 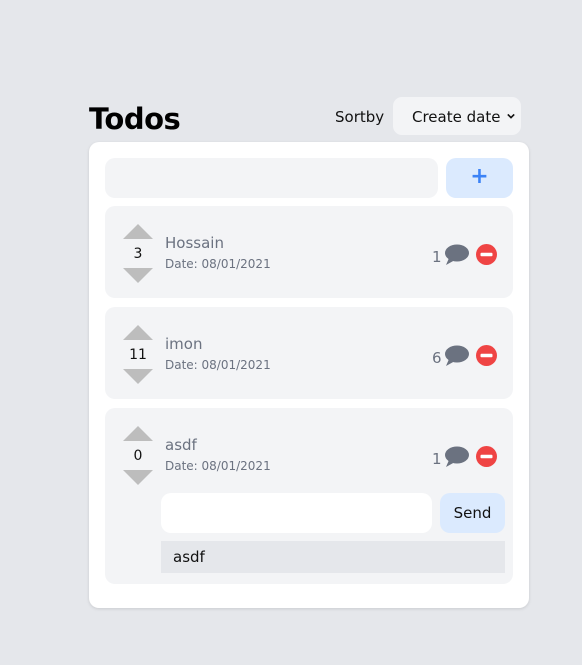 What do you see at coordinates (333, 557) in the screenshot?
I see `comment-item: asdf` at bounding box center [333, 557].